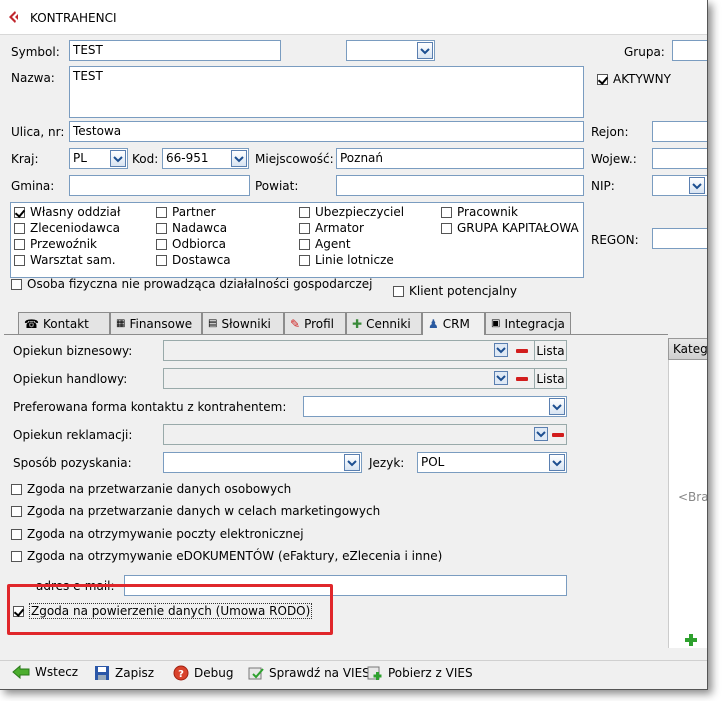 This screenshot has height=701, width=726. What do you see at coordinates (187, 158) in the screenshot?
I see `kod-value: 66-951` at bounding box center [187, 158].